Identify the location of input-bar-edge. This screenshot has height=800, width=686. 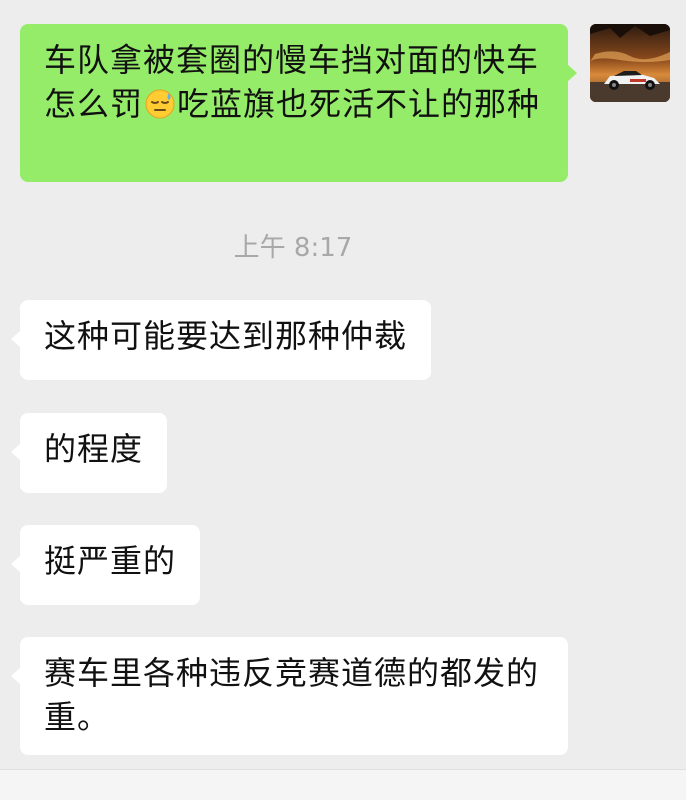
(343, 784).